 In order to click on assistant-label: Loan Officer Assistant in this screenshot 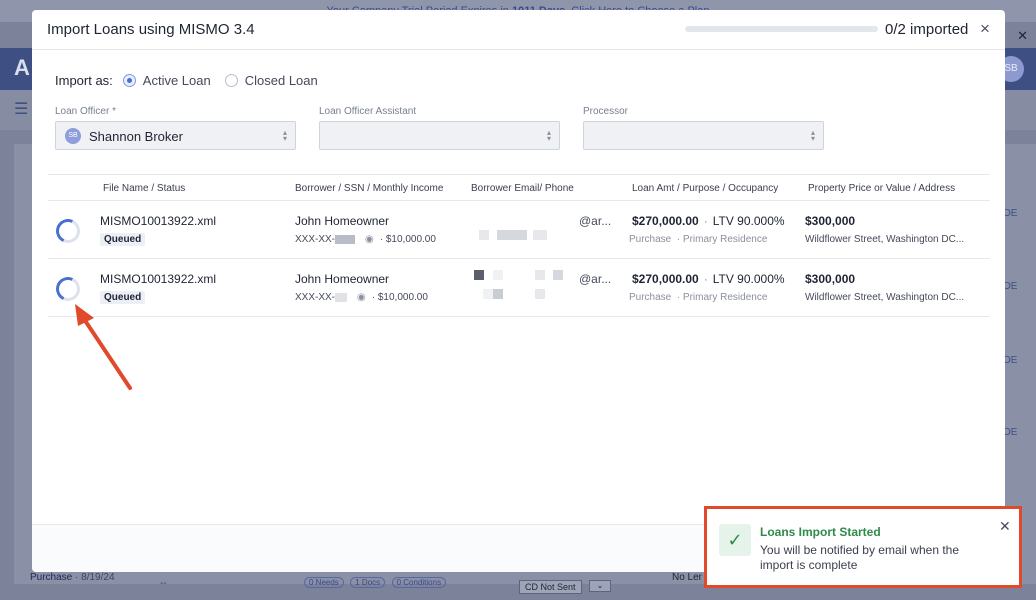, I will do `click(368, 111)`.